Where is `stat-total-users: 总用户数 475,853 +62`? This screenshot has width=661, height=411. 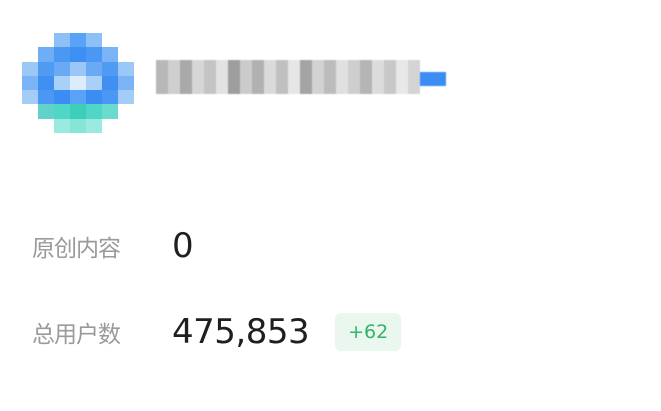
stat-total-users: 总用户数 475,853 +62 is located at coordinates (217, 332).